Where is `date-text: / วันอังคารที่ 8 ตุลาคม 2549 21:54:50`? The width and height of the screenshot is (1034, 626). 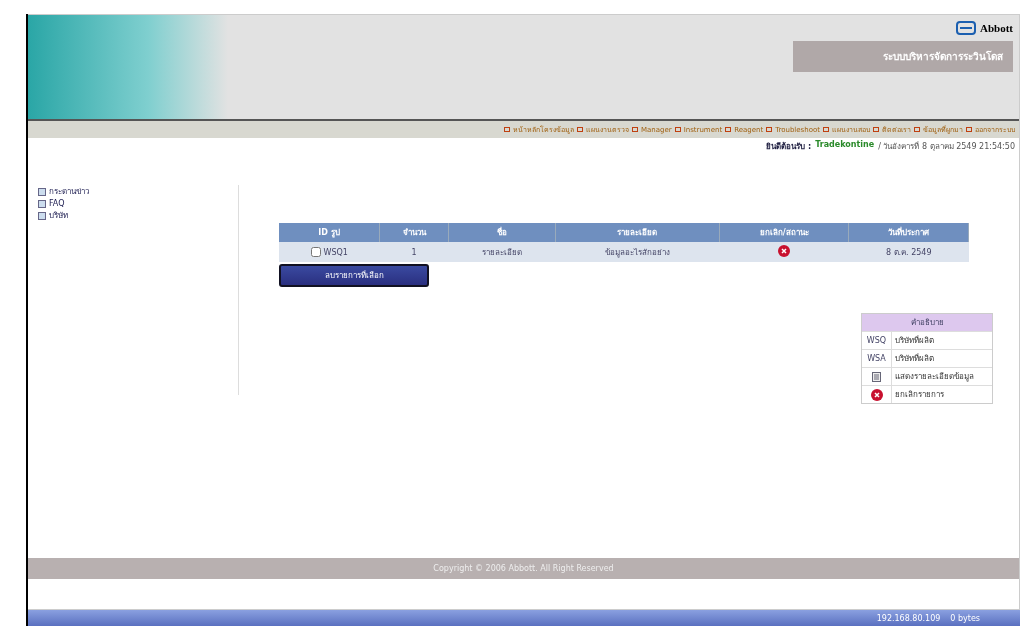
date-text: / วันอังคารที่ 8 ตุลาคม 2549 21:54:50 is located at coordinates (946, 146).